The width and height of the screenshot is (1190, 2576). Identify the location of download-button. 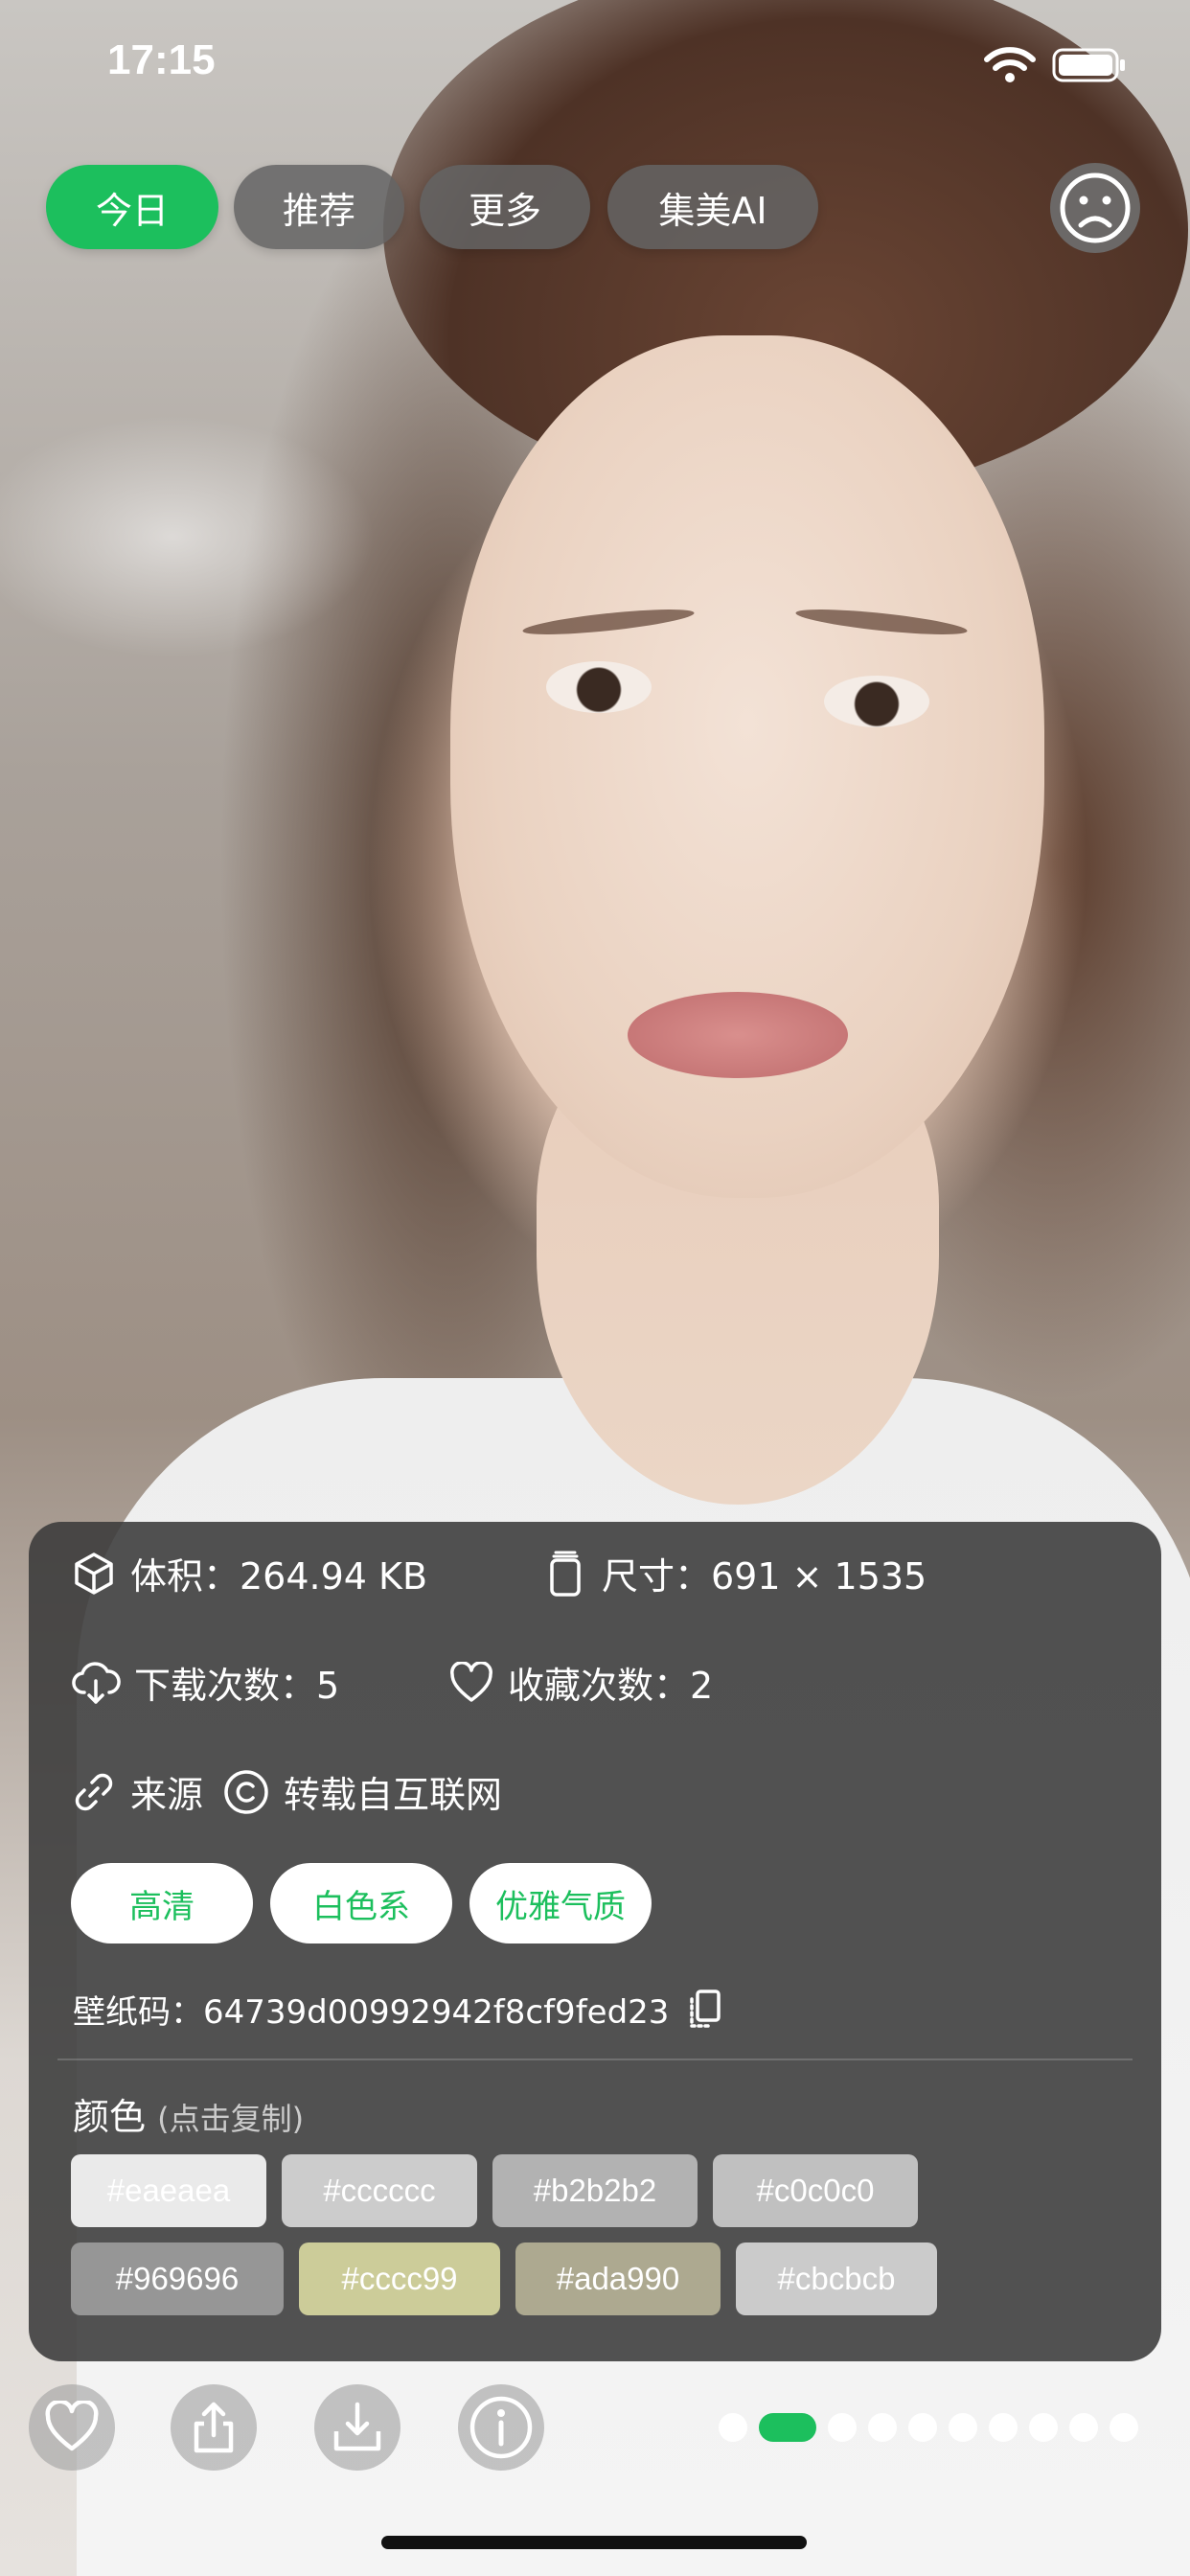
(357, 2427).